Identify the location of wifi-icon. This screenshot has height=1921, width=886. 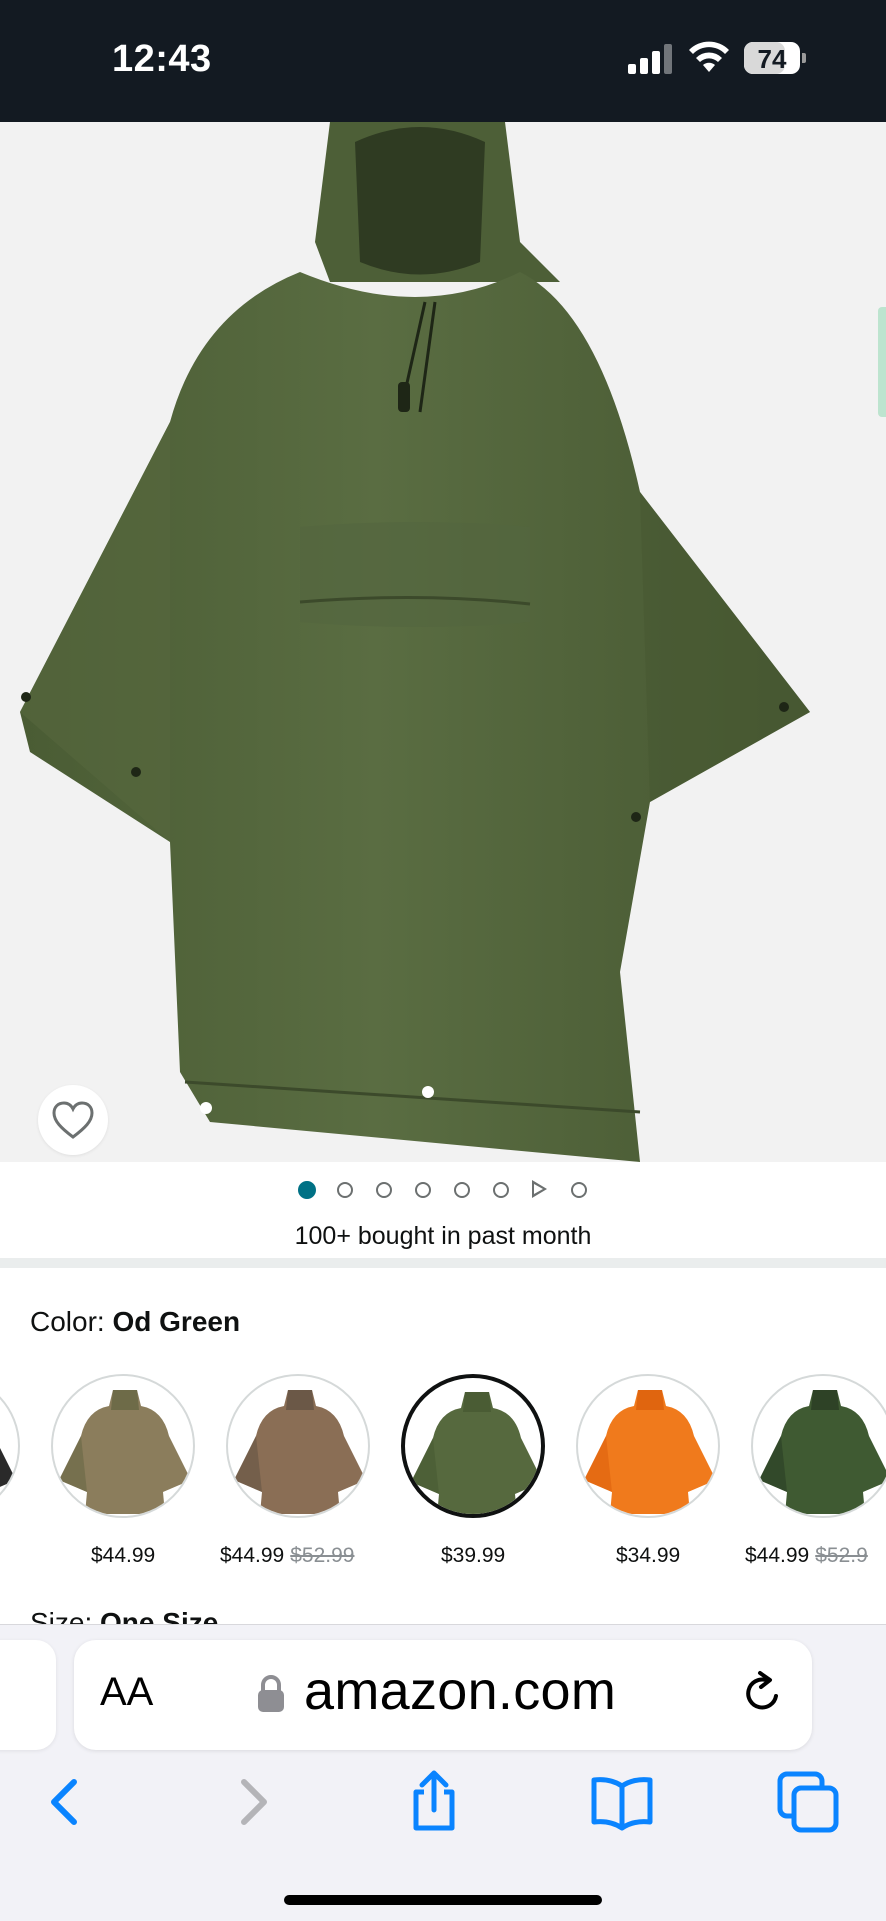
(709, 56).